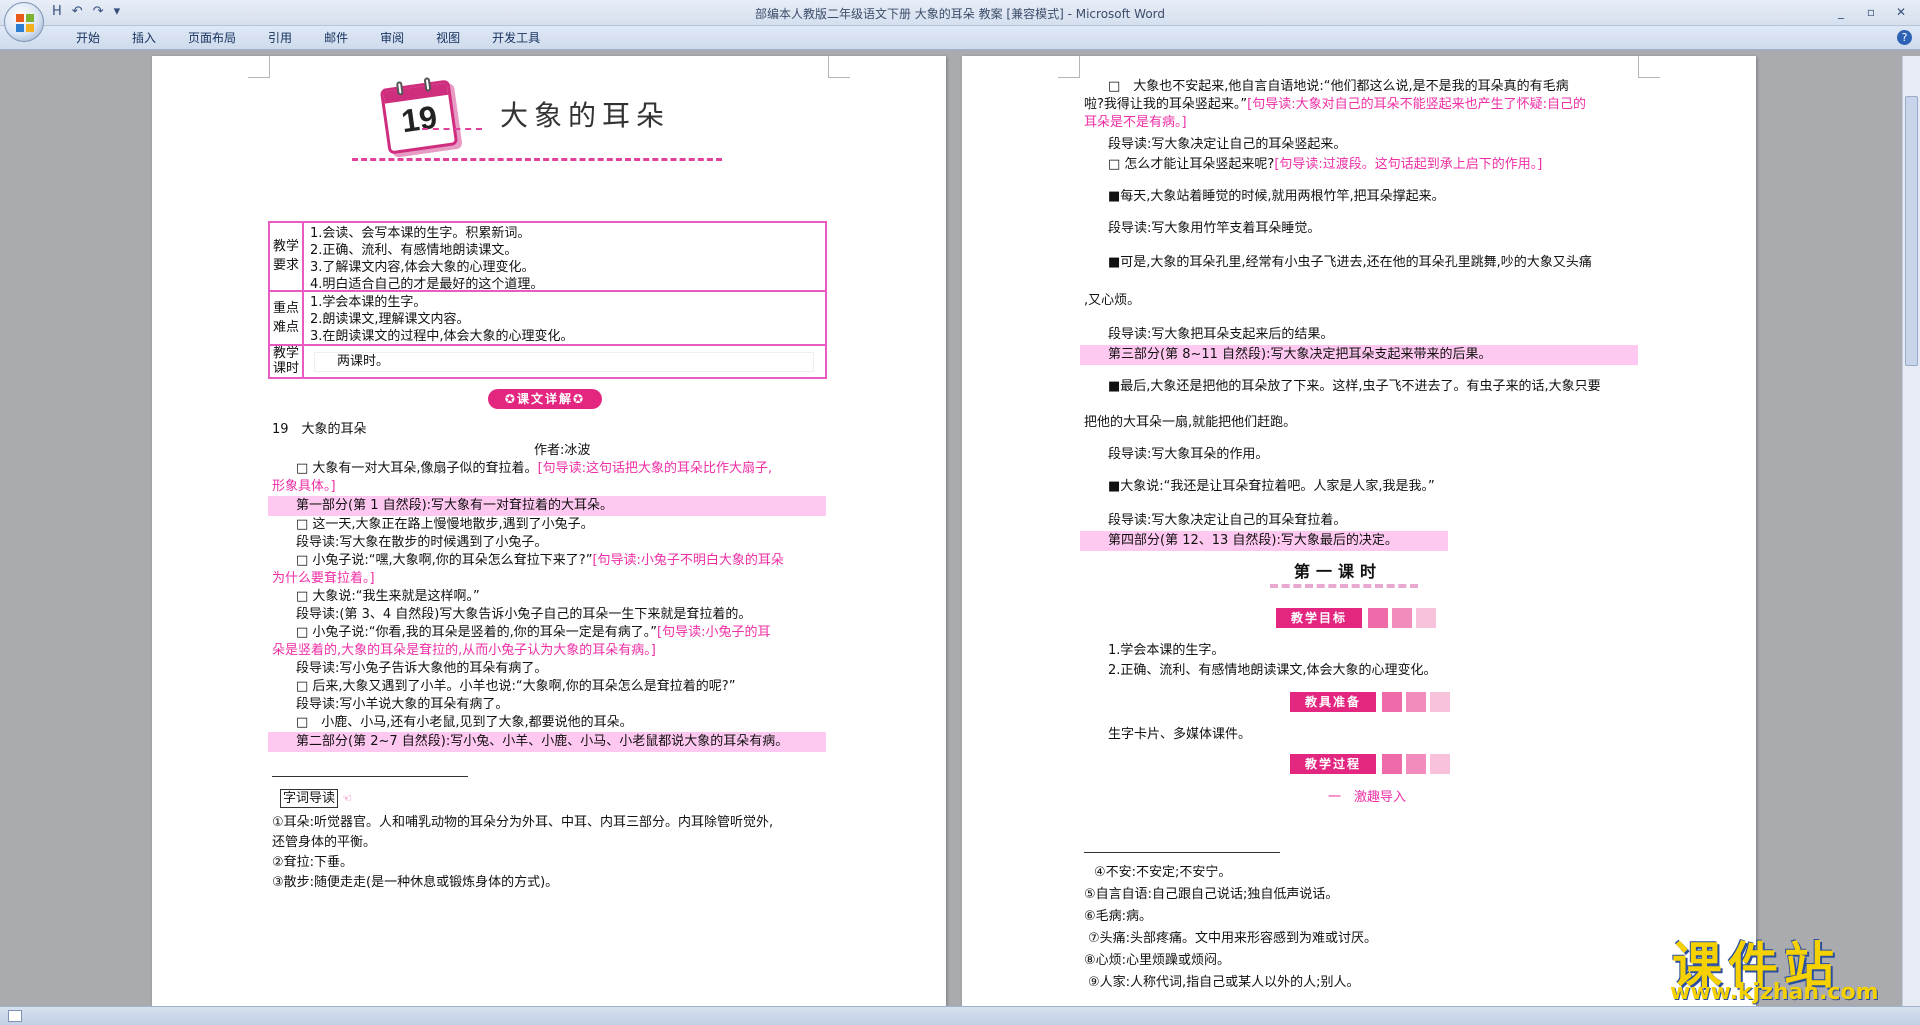 The height and width of the screenshot is (1025, 1920). Describe the element at coordinates (1272, 670) in the screenshot. I see `goal-item: 2.正确、流利、有感情地朗读课文,体会大象的心理变化。` at that location.